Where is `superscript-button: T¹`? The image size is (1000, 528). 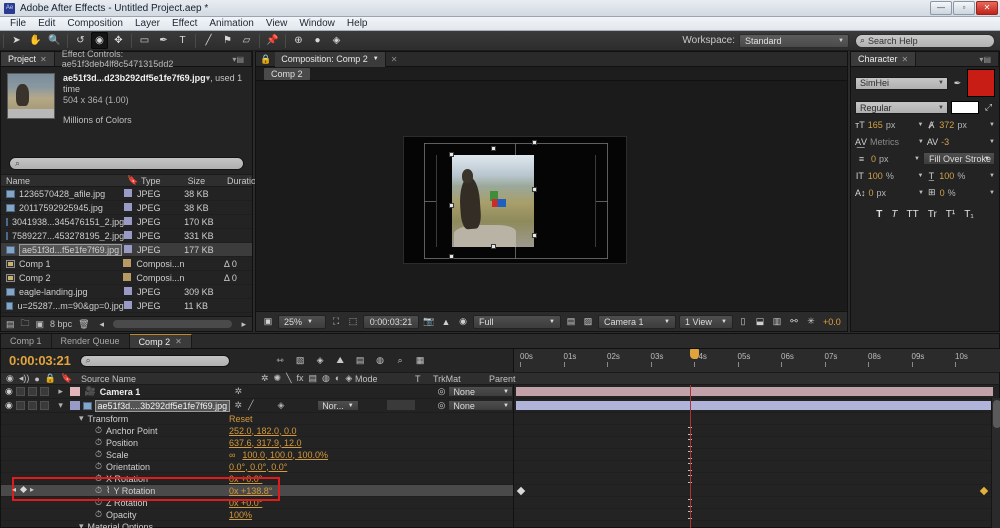 superscript-button: T¹ is located at coordinates (950, 214).